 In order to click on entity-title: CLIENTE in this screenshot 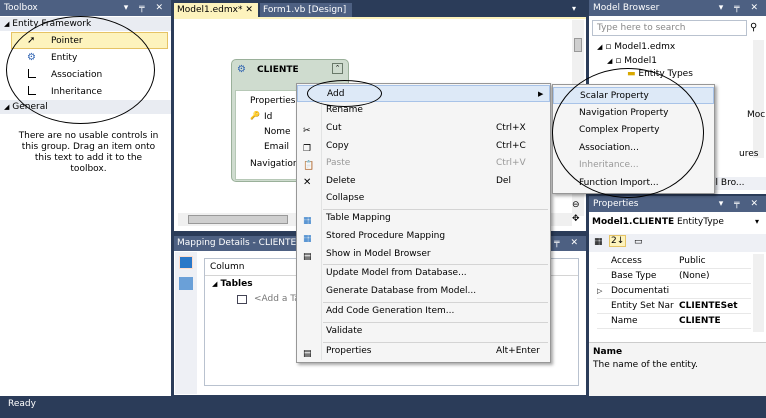, I will do `click(278, 70)`.